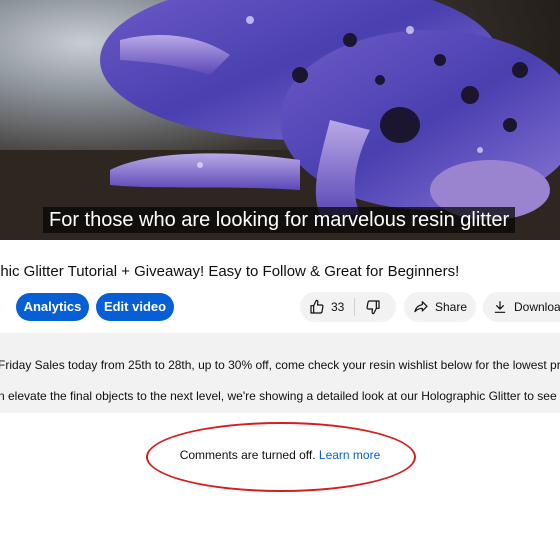  What do you see at coordinates (421, 307) in the screenshot?
I see `share-icon` at bounding box center [421, 307].